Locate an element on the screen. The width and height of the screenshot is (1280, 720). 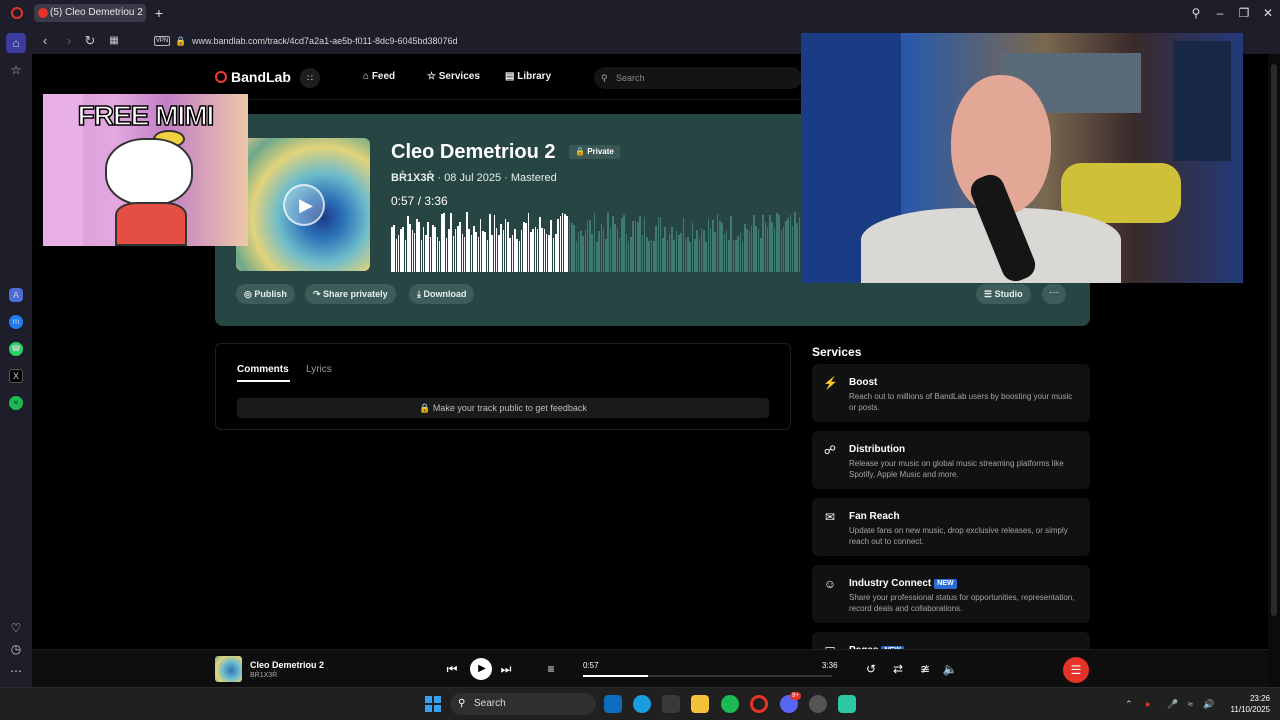
service-title: Fan Reach is located at coordinates (874, 517).